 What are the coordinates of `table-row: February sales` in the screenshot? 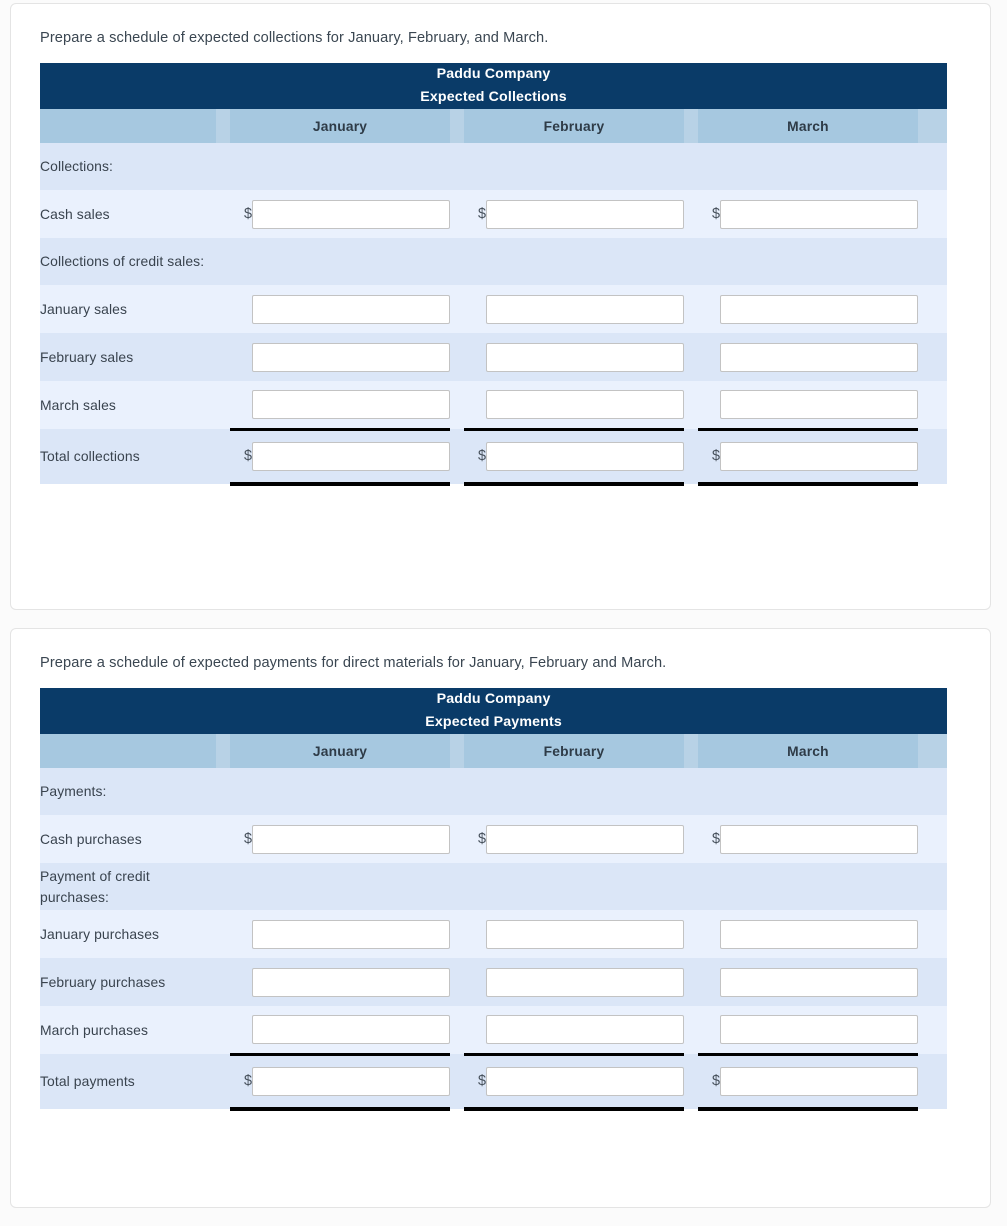 It's located at (494, 357).